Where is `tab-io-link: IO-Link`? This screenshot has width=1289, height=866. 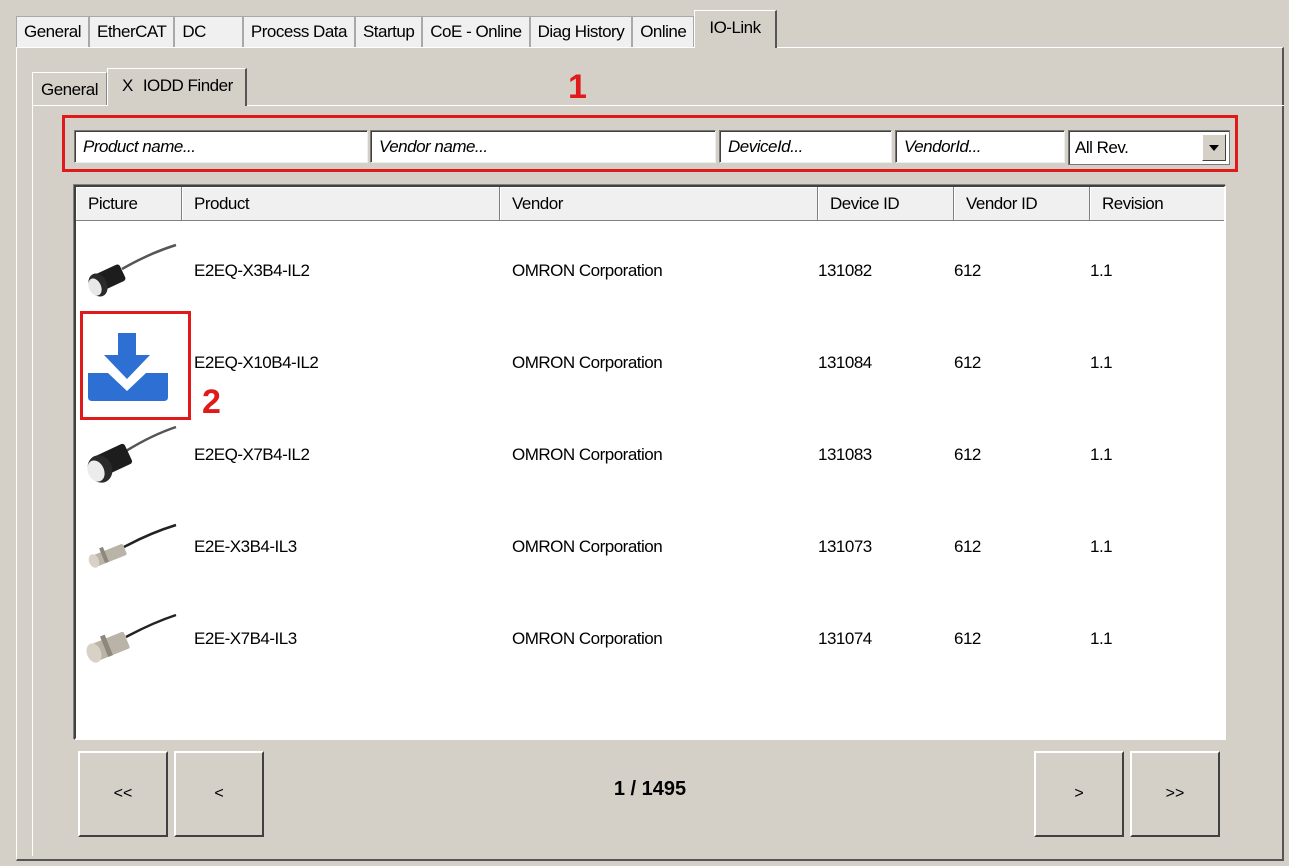 tab-io-link: IO-Link is located at coordinates (735, 29).